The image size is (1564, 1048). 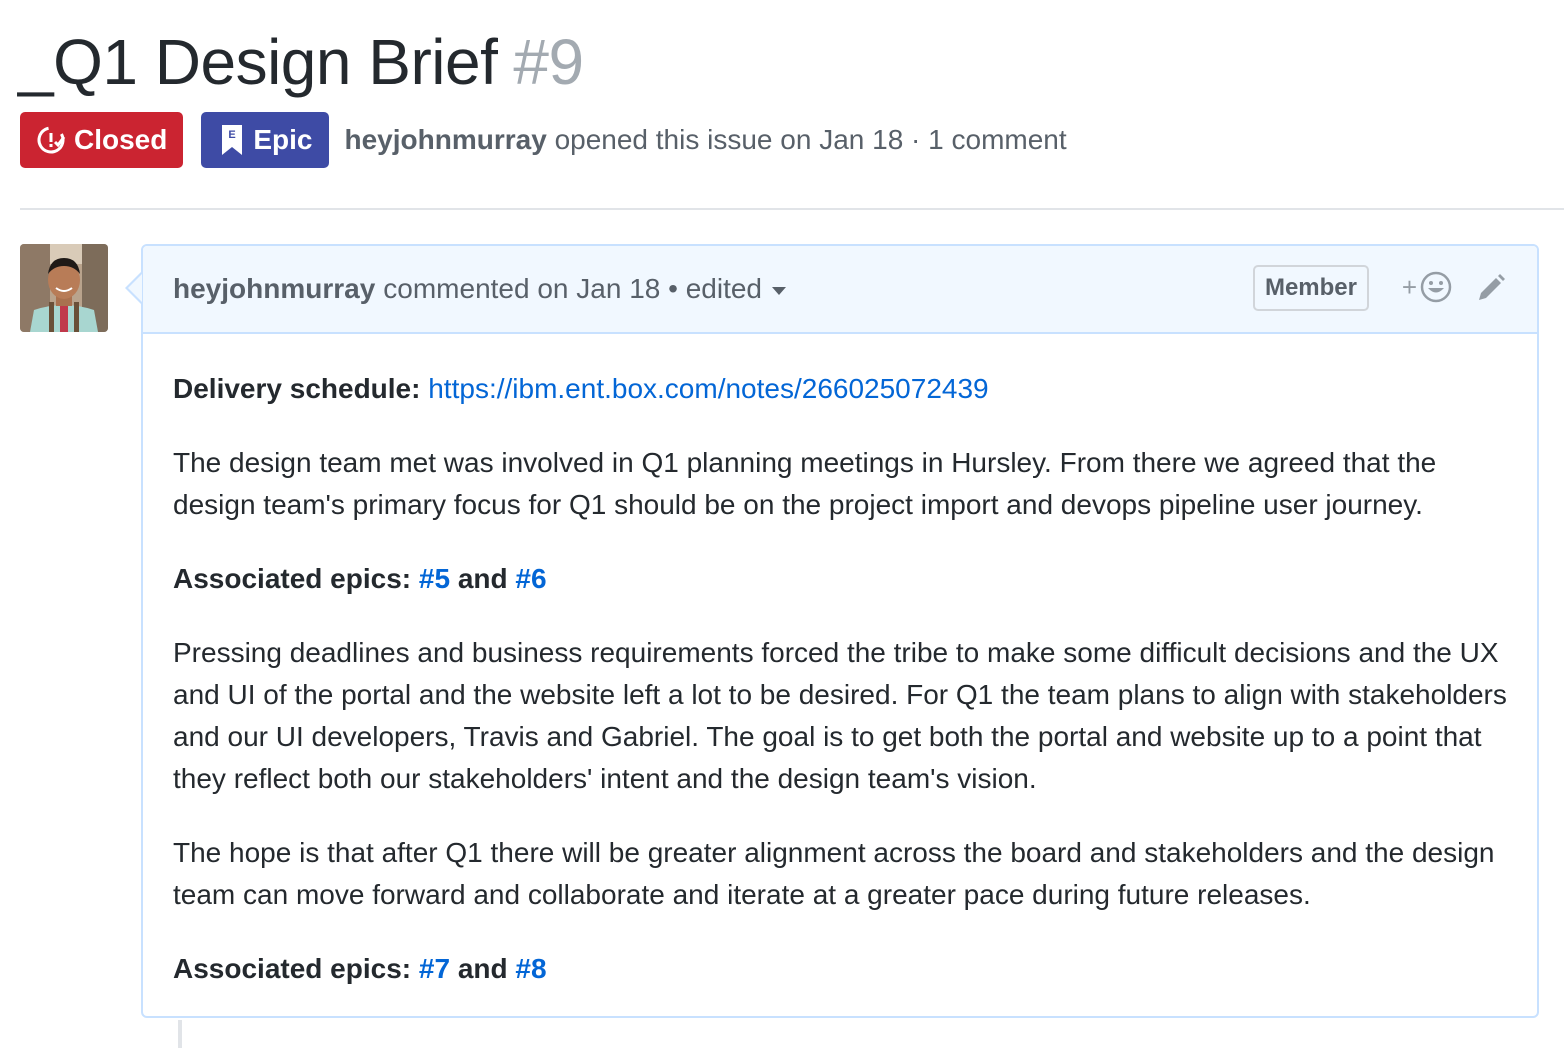 What do you see at coordinates (810, 139) in the screenshot?
I see `issue-meta-text: opened this issue on Jan 18 · 1 comment` at bounding box center [810, 139].